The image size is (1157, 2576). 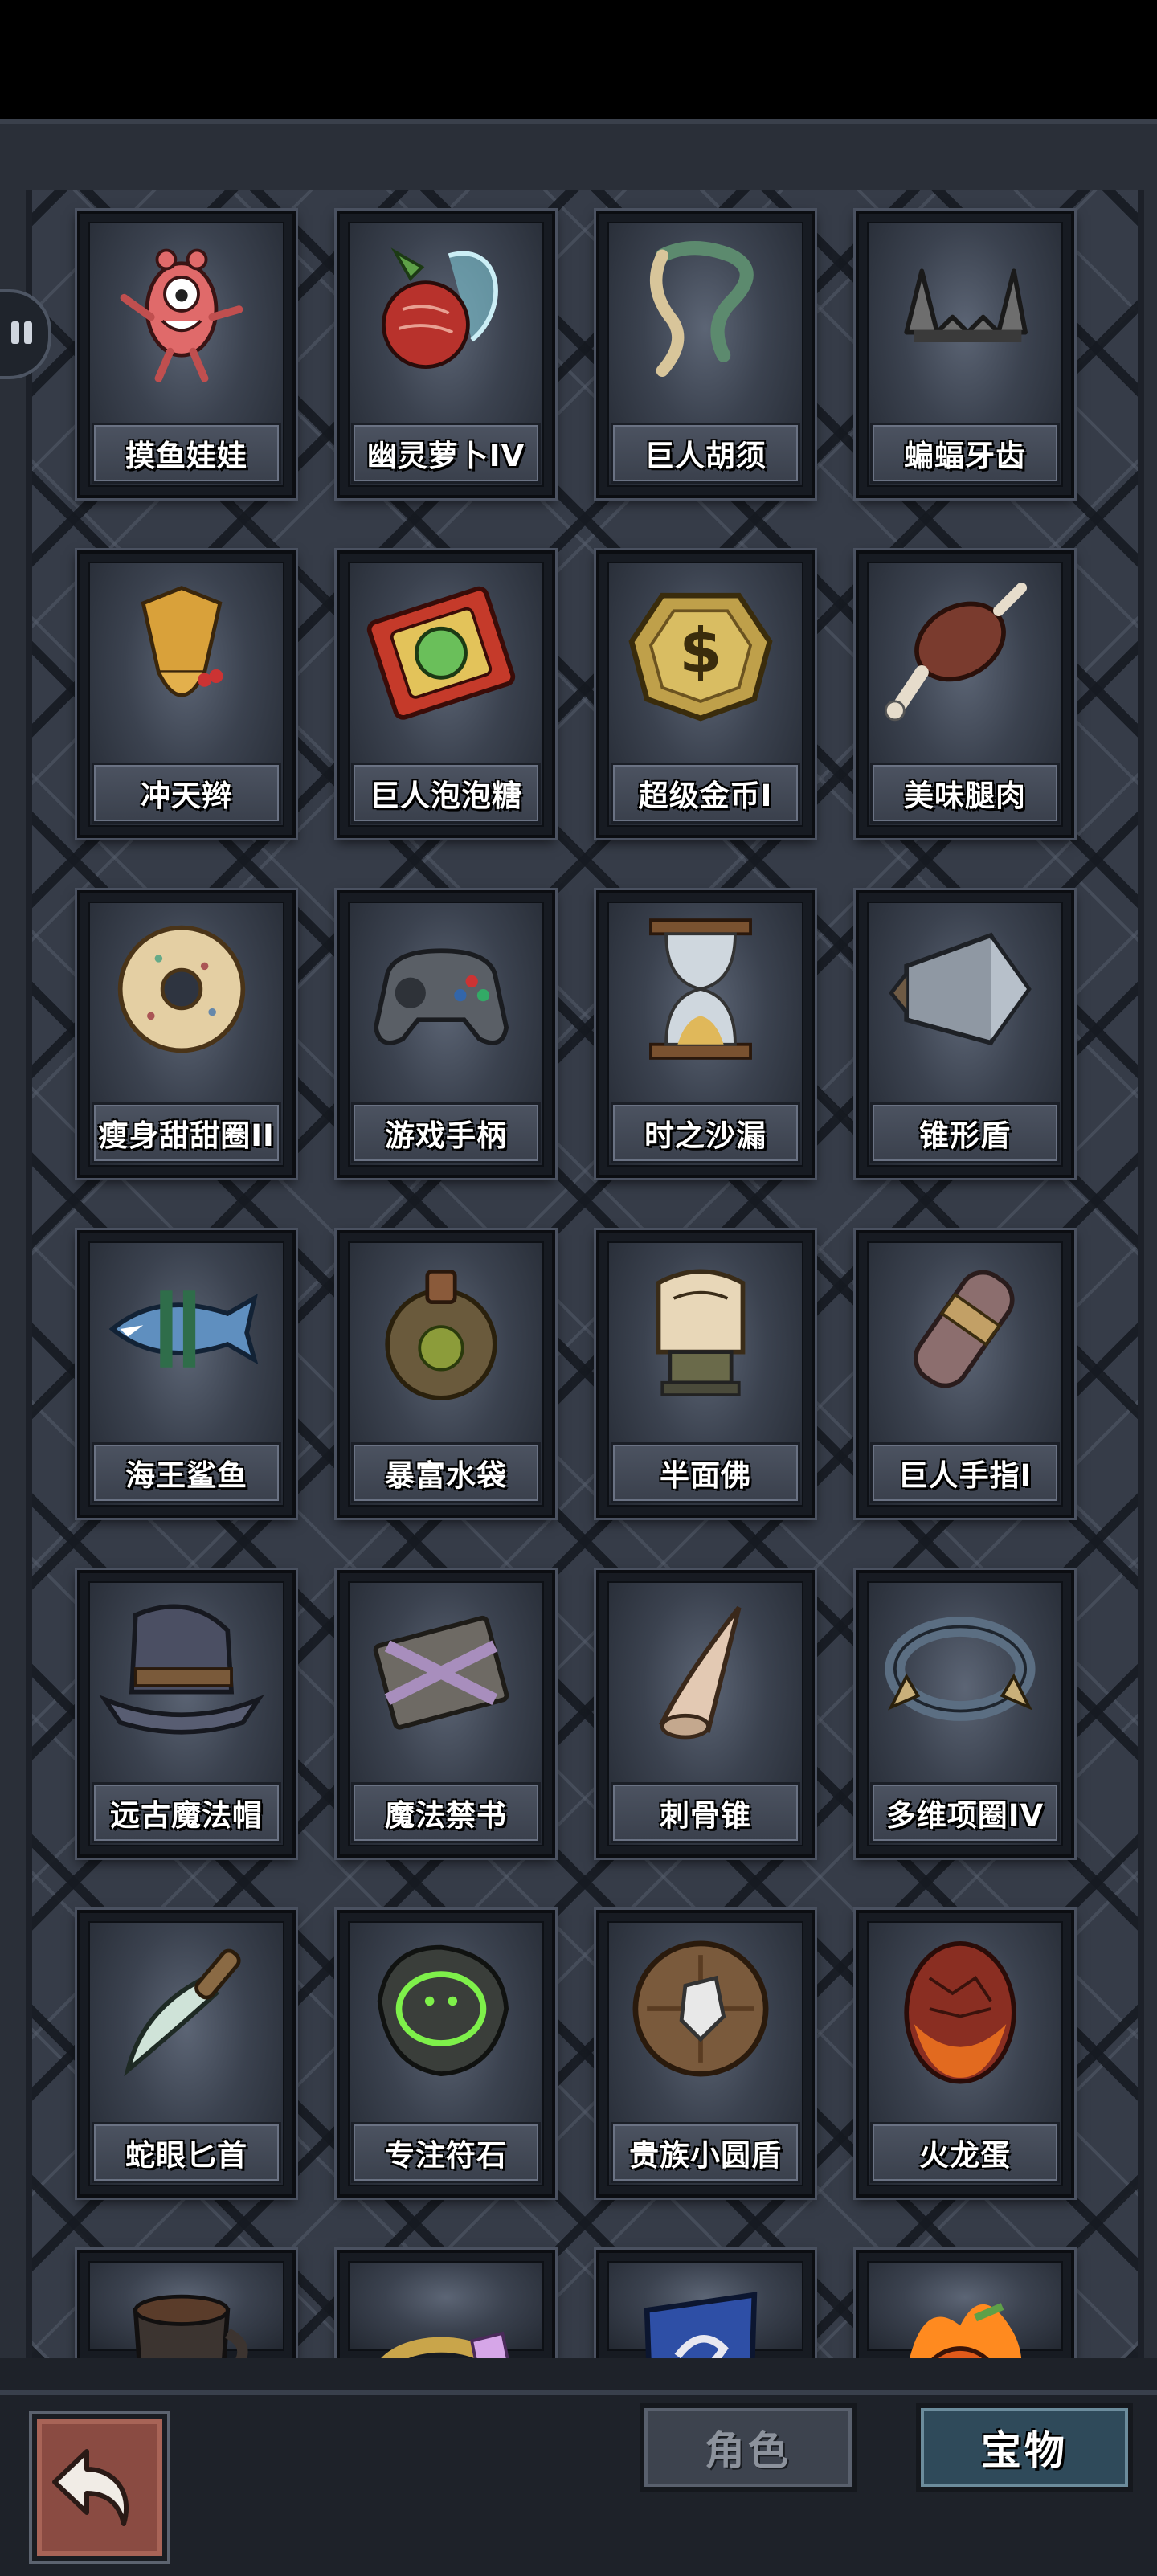 I want to click on item-label-box: 摸鱼娃娃, so click(x=187, y=454).